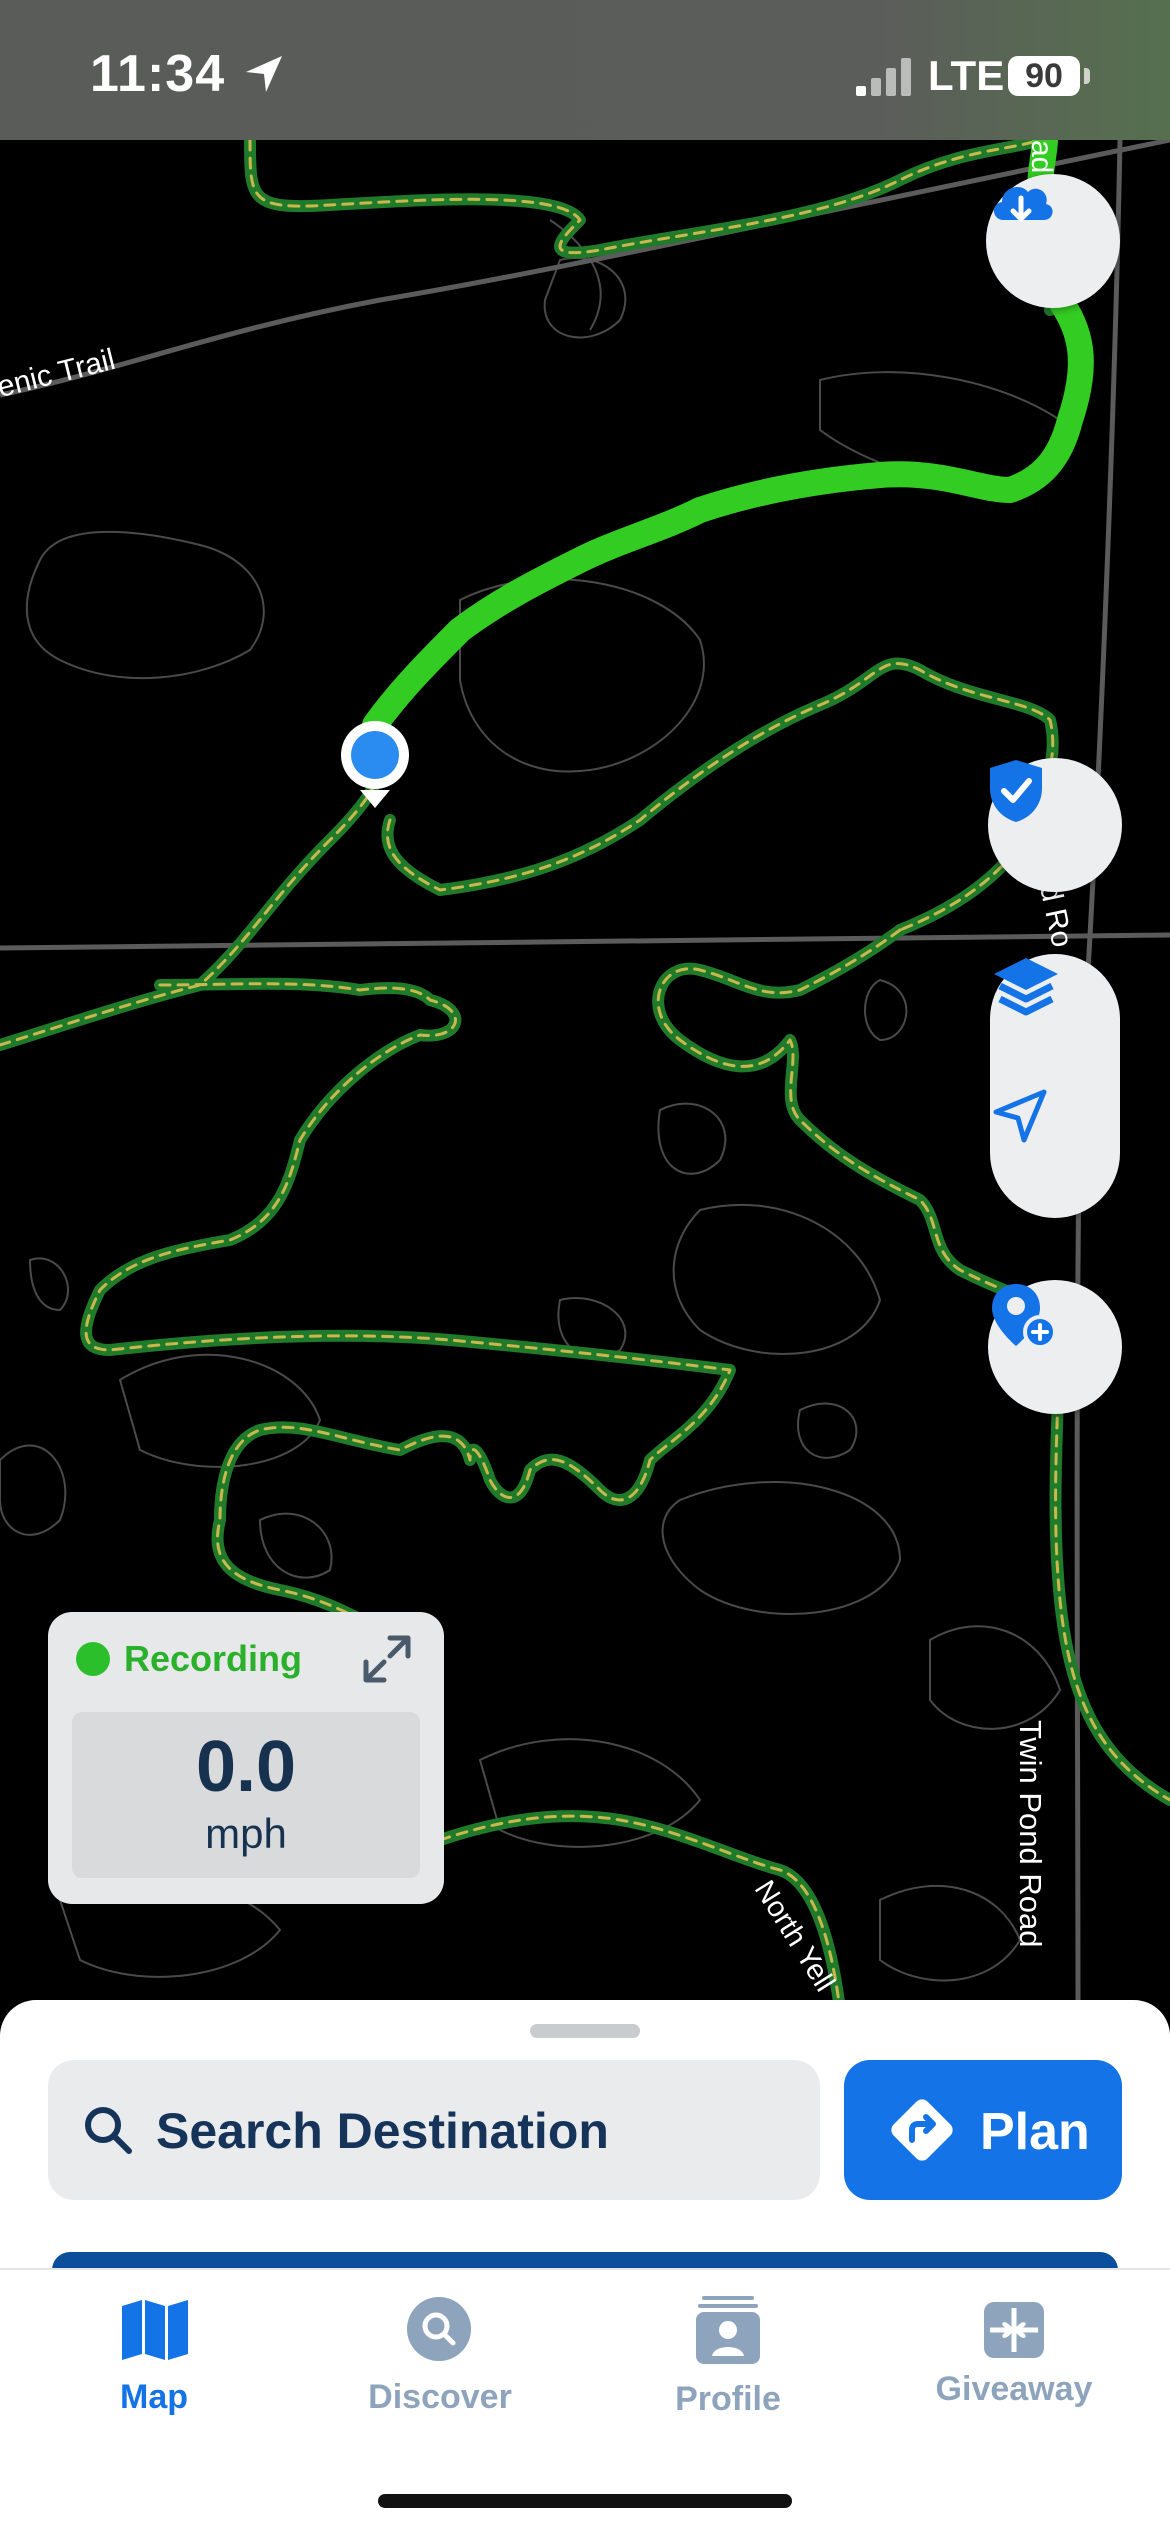  I want to click on layers-button, so click(1055, 1020).